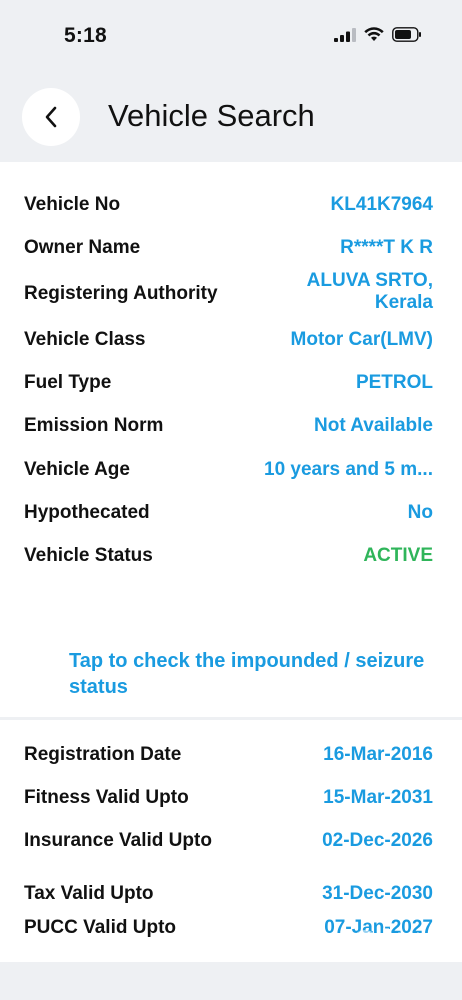 This screenshot has height=1000, width=462. I want to click on tax-valid-value: 31-Dec-2030, so click(377, 893).